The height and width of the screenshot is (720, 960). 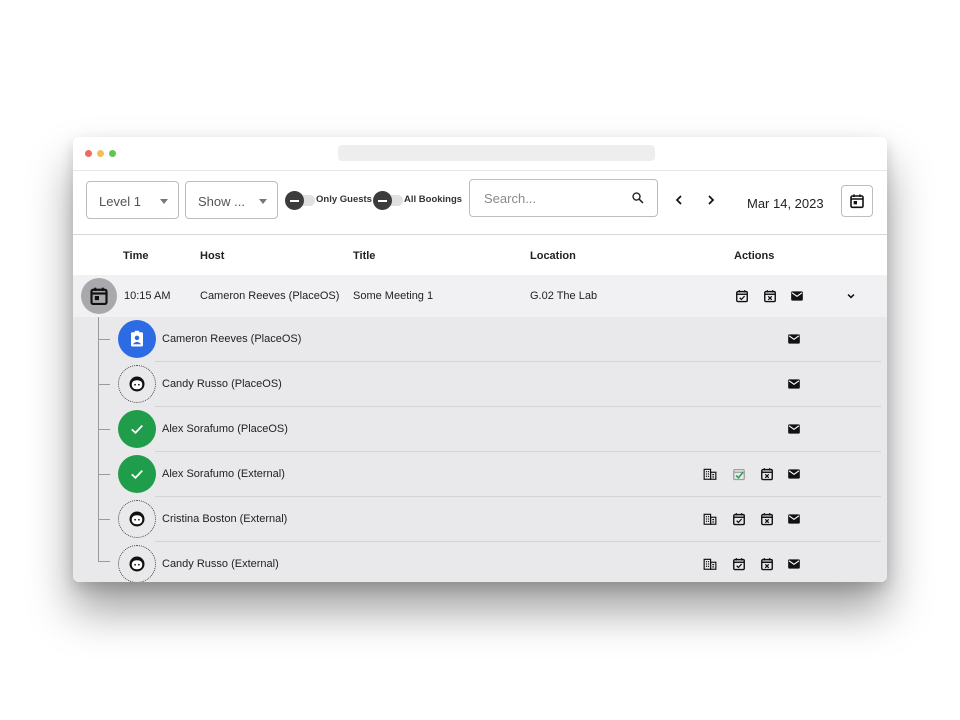 I want to click on table-header: Time Host Title Location Actions, so click(x=480, y=255).